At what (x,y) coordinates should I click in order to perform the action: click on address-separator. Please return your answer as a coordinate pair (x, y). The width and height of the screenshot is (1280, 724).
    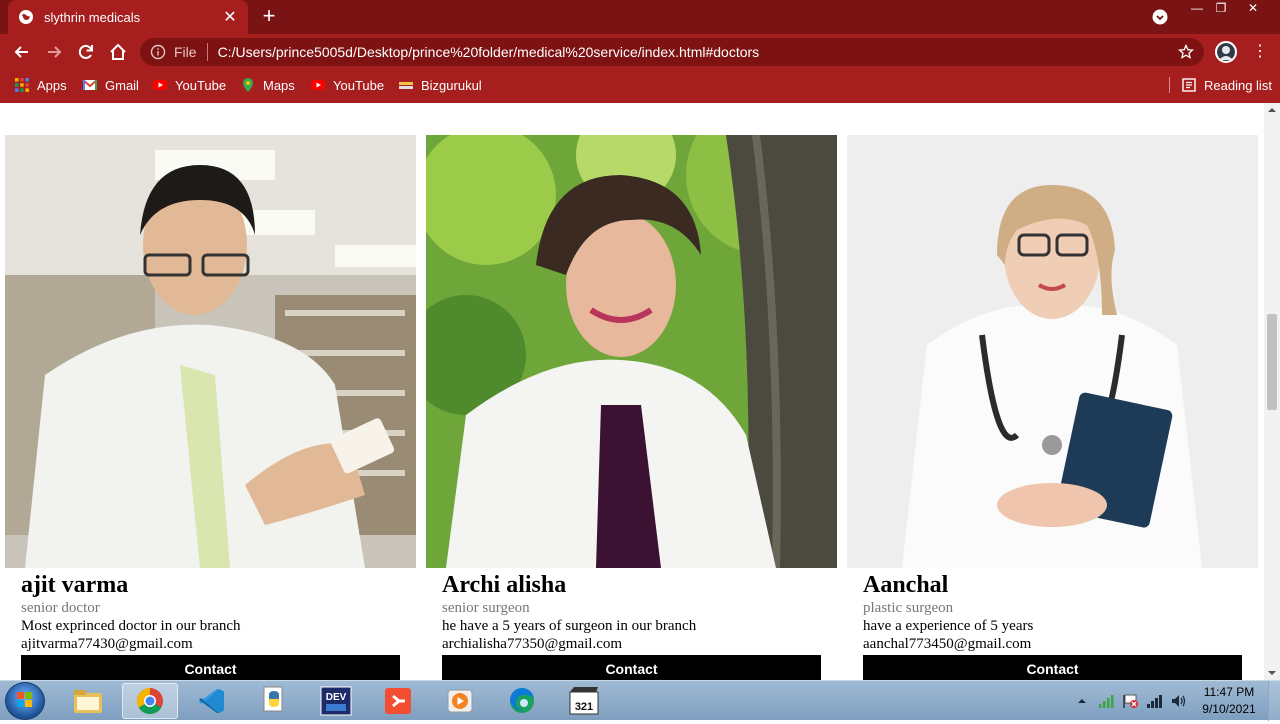
    Looking at the image, I should click on (207, 52).